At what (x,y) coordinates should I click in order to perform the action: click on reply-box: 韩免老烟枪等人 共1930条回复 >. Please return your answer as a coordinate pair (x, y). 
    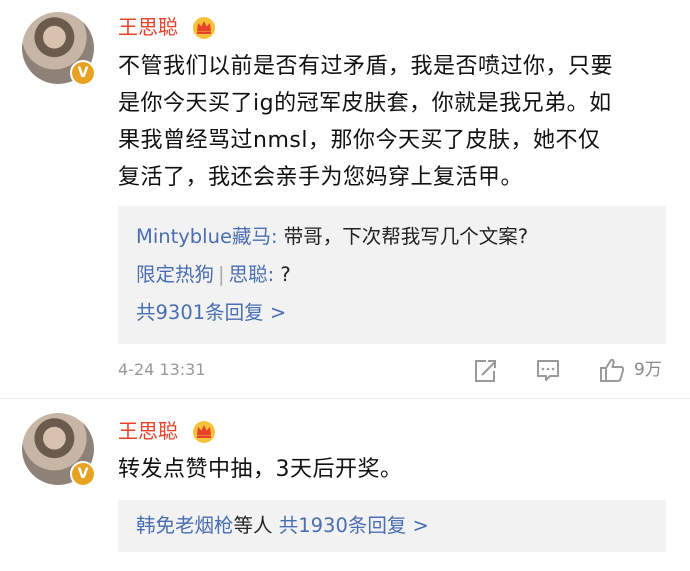
    Looking at the image, I should click on (392, 526).